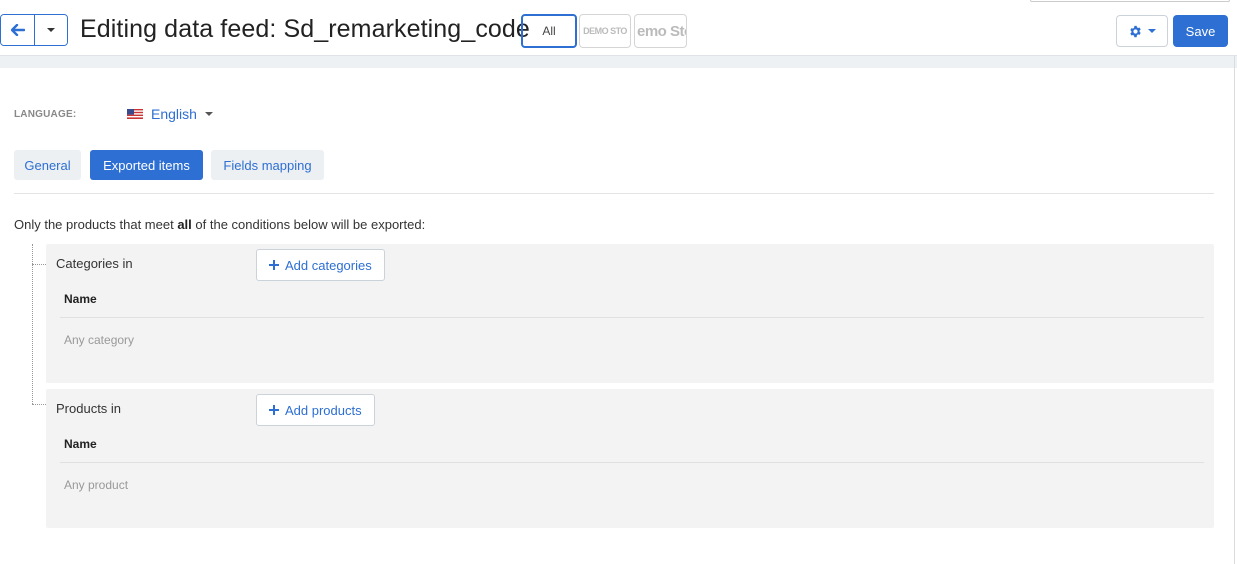 This screenshot has height=564, width=1237. I want to click on header-divider, so click(618, 62).